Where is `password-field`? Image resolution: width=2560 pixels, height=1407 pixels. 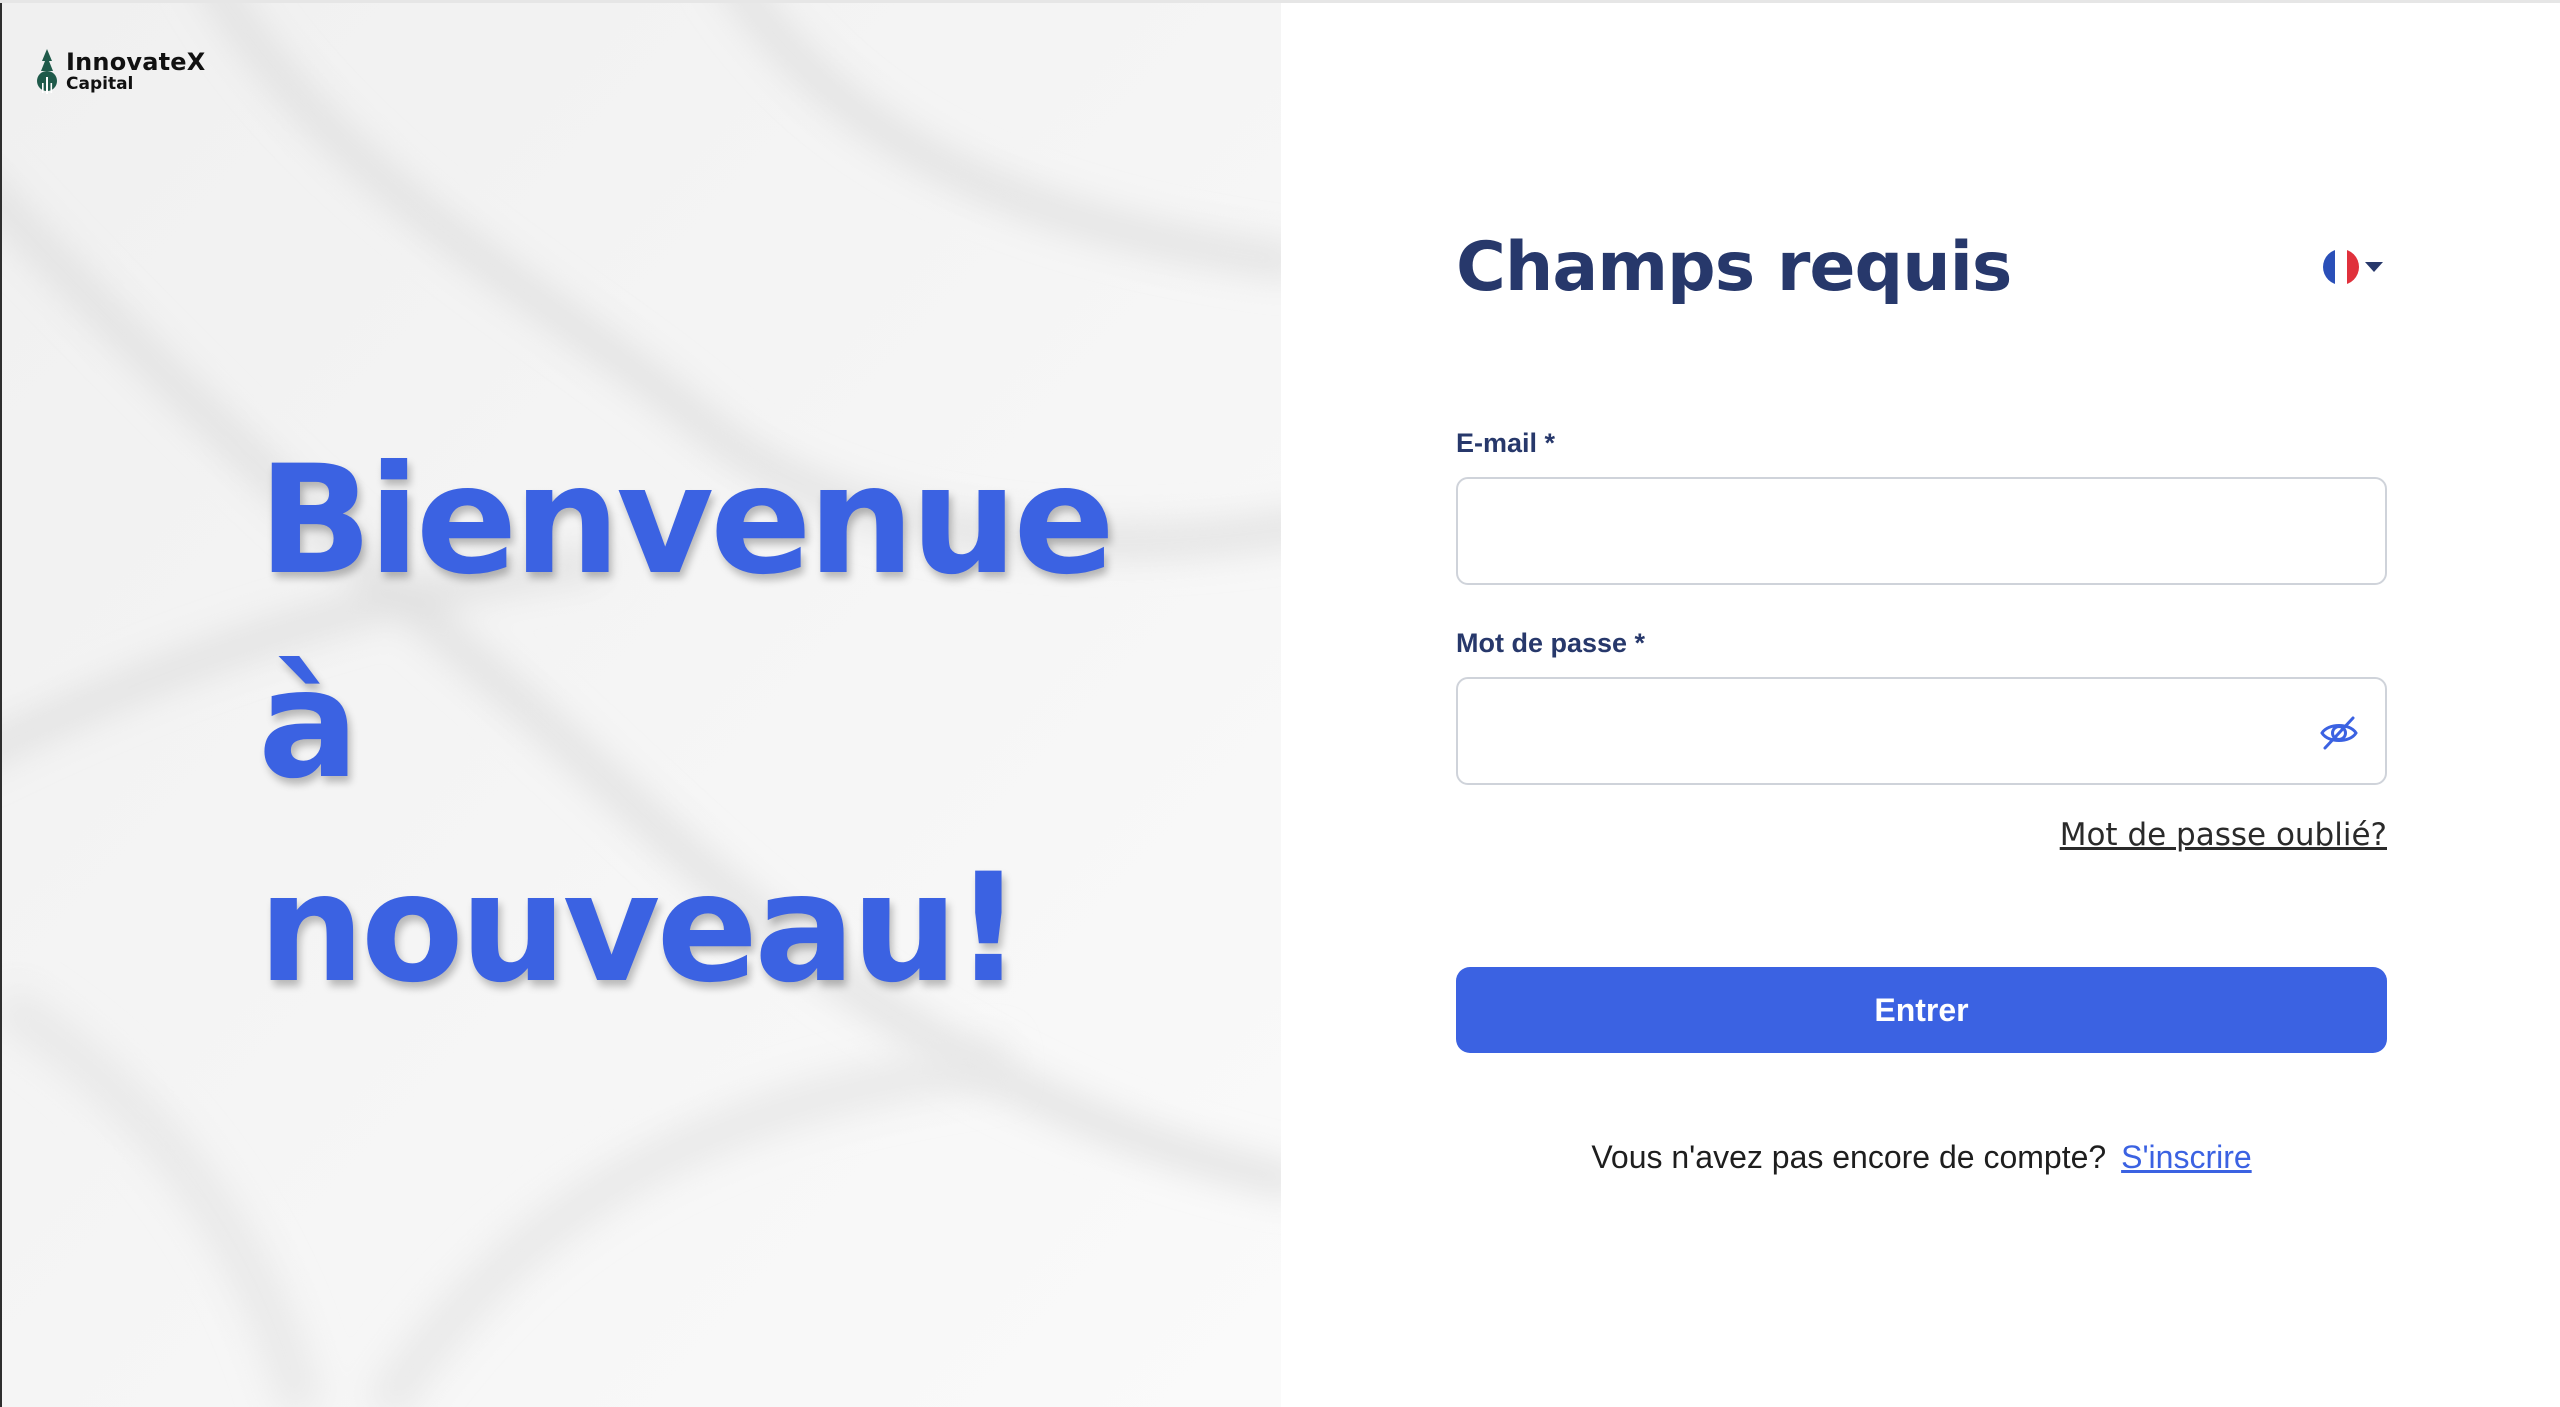
password-field is located at coordinates (1921, 731).